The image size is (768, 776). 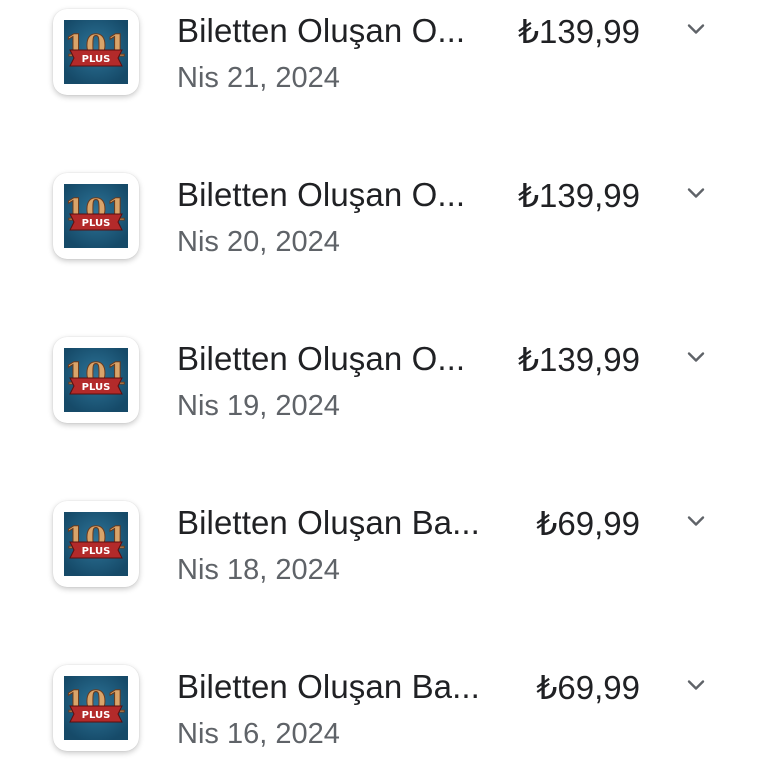 I want to click on purchase-date: Nis 16, 2024, so click(x=258, y=734).